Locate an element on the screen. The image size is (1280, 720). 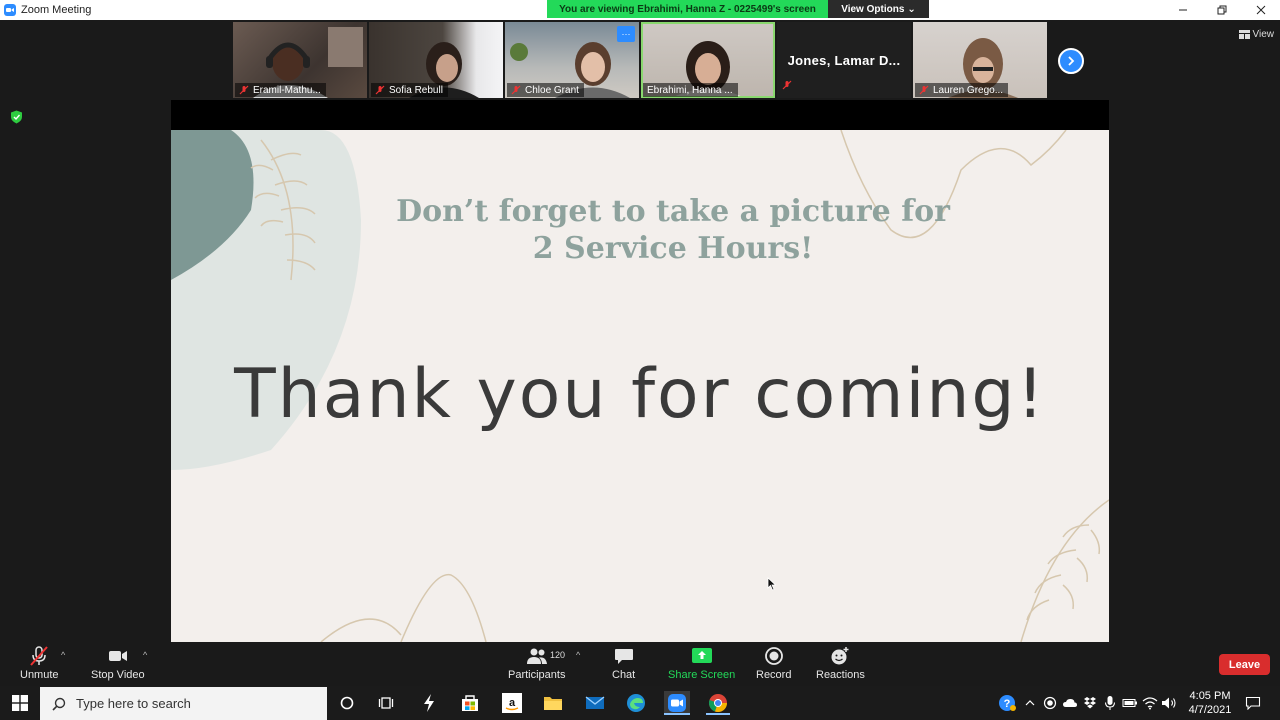
action-center-button is located at coordinates (1253, 703).